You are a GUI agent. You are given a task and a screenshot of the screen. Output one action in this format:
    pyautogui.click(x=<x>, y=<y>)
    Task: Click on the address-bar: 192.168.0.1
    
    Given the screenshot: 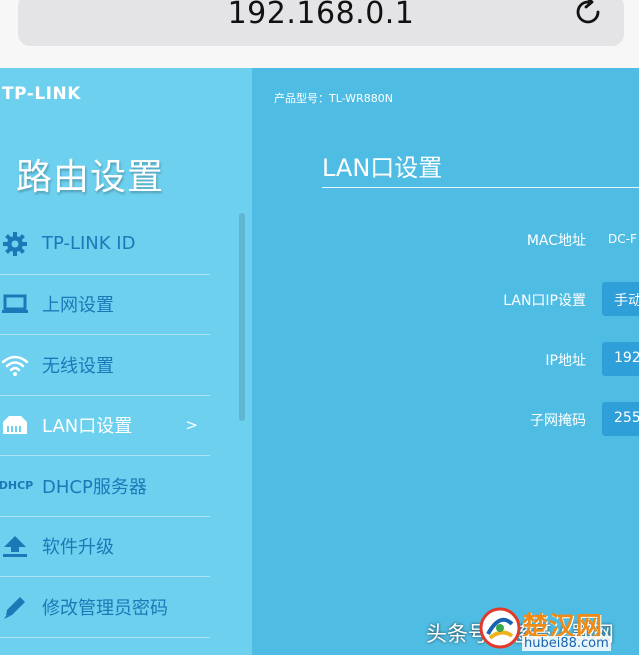 What is the action you would take?
    pyautogui.click(x=321, y=23)
    